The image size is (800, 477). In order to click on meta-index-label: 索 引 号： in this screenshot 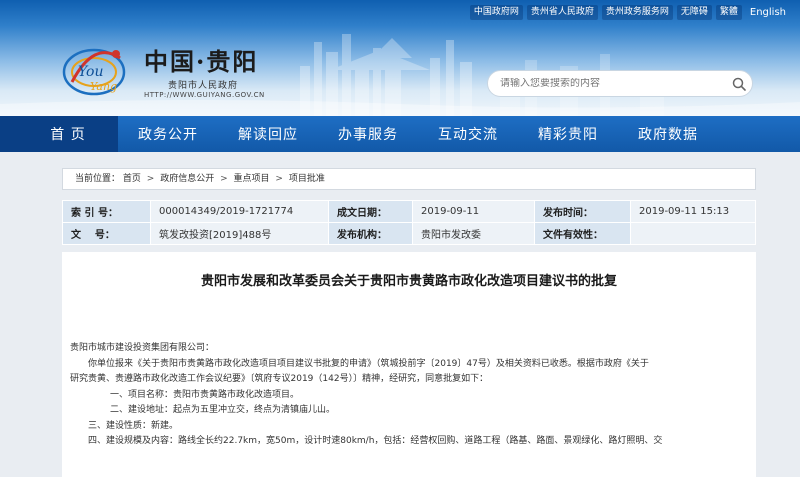, I will do `click(106, 211)`.